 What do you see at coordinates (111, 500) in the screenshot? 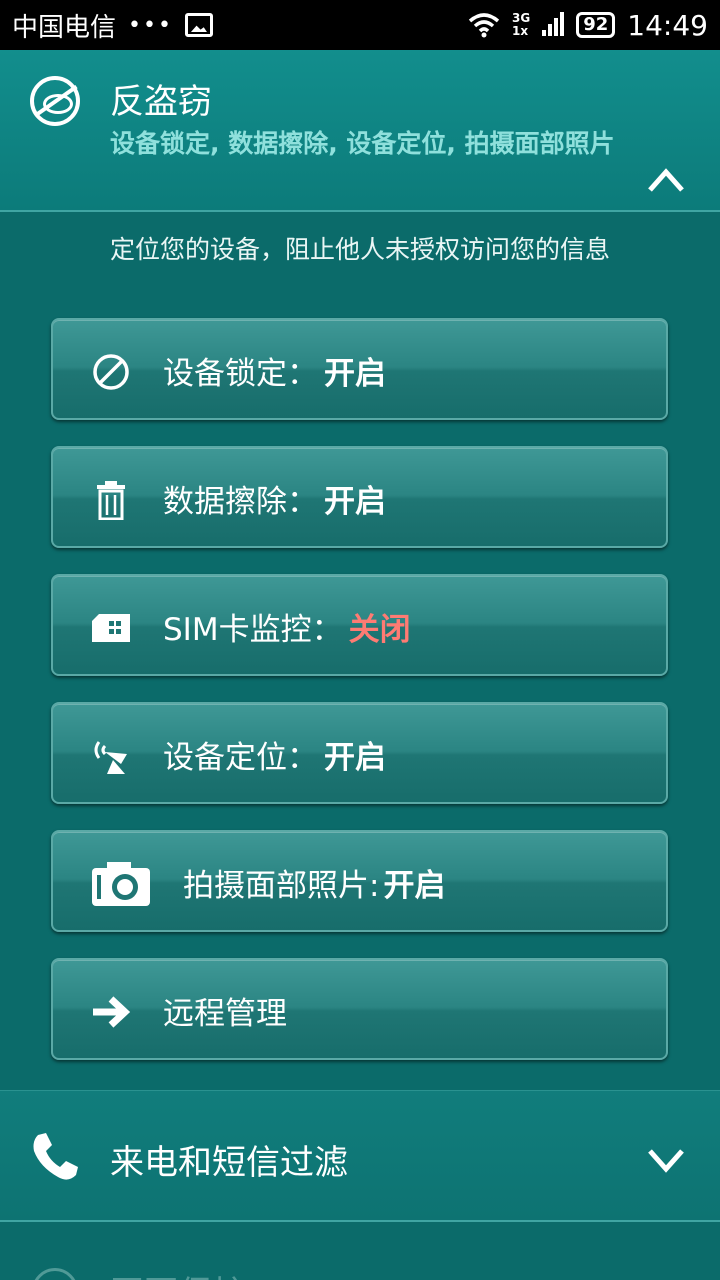
I see `trash-icon` at bounding box center [111, 500].